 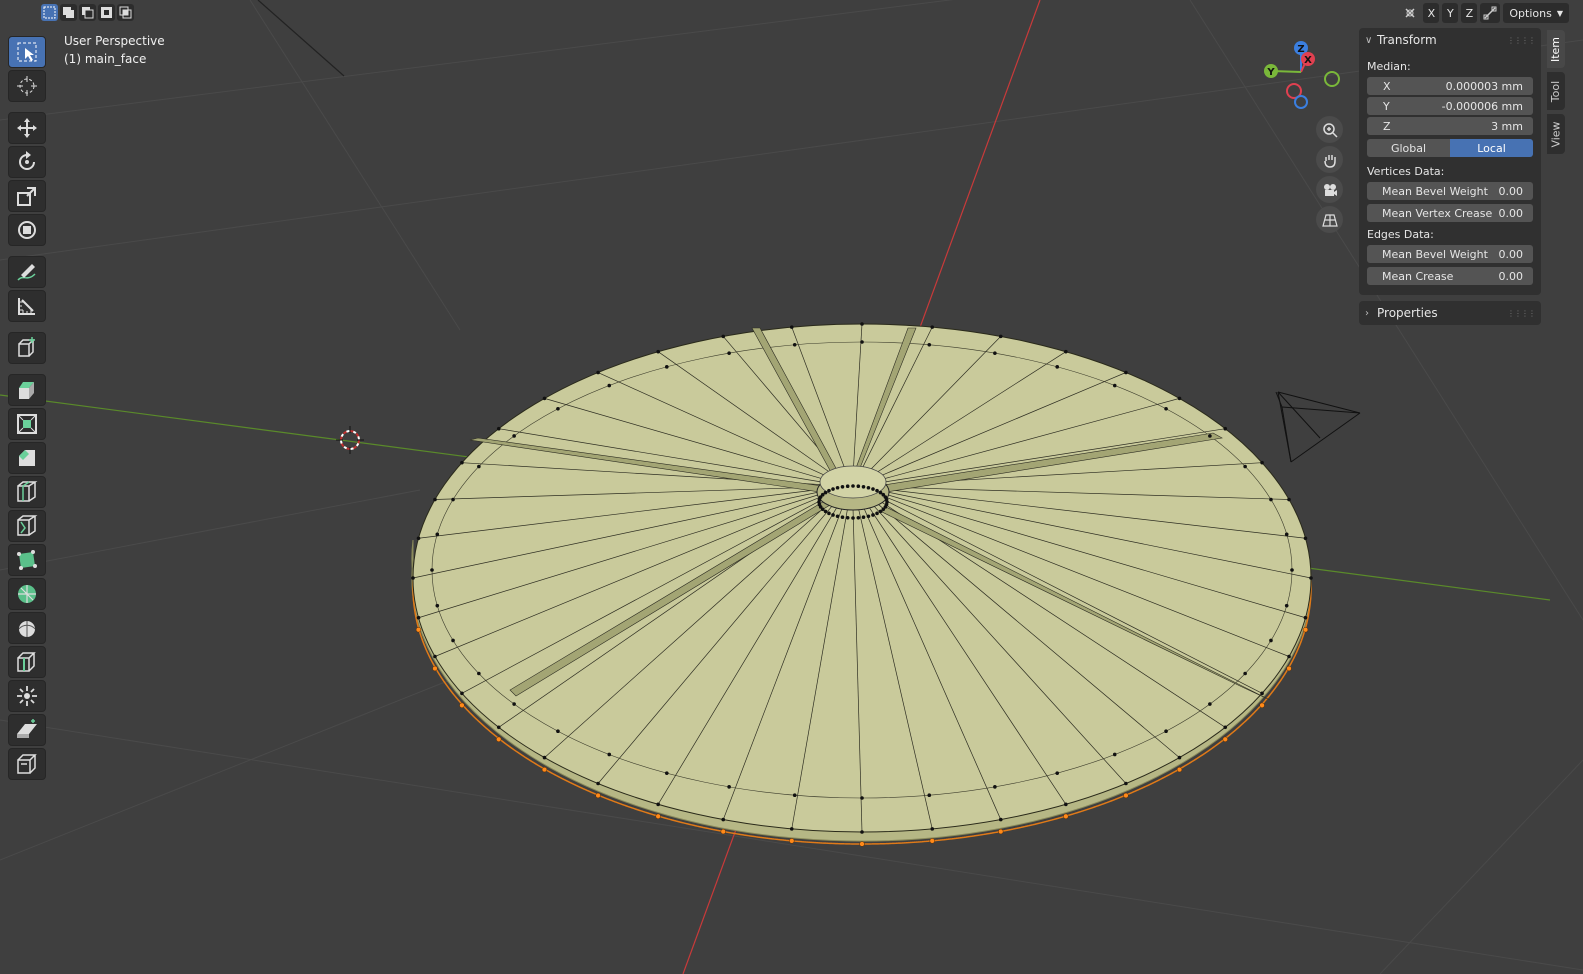 I want to click on edge-mean-bevel-weight-field: Mean Bevel Weight 0.00, so click(x=1450, y=254).